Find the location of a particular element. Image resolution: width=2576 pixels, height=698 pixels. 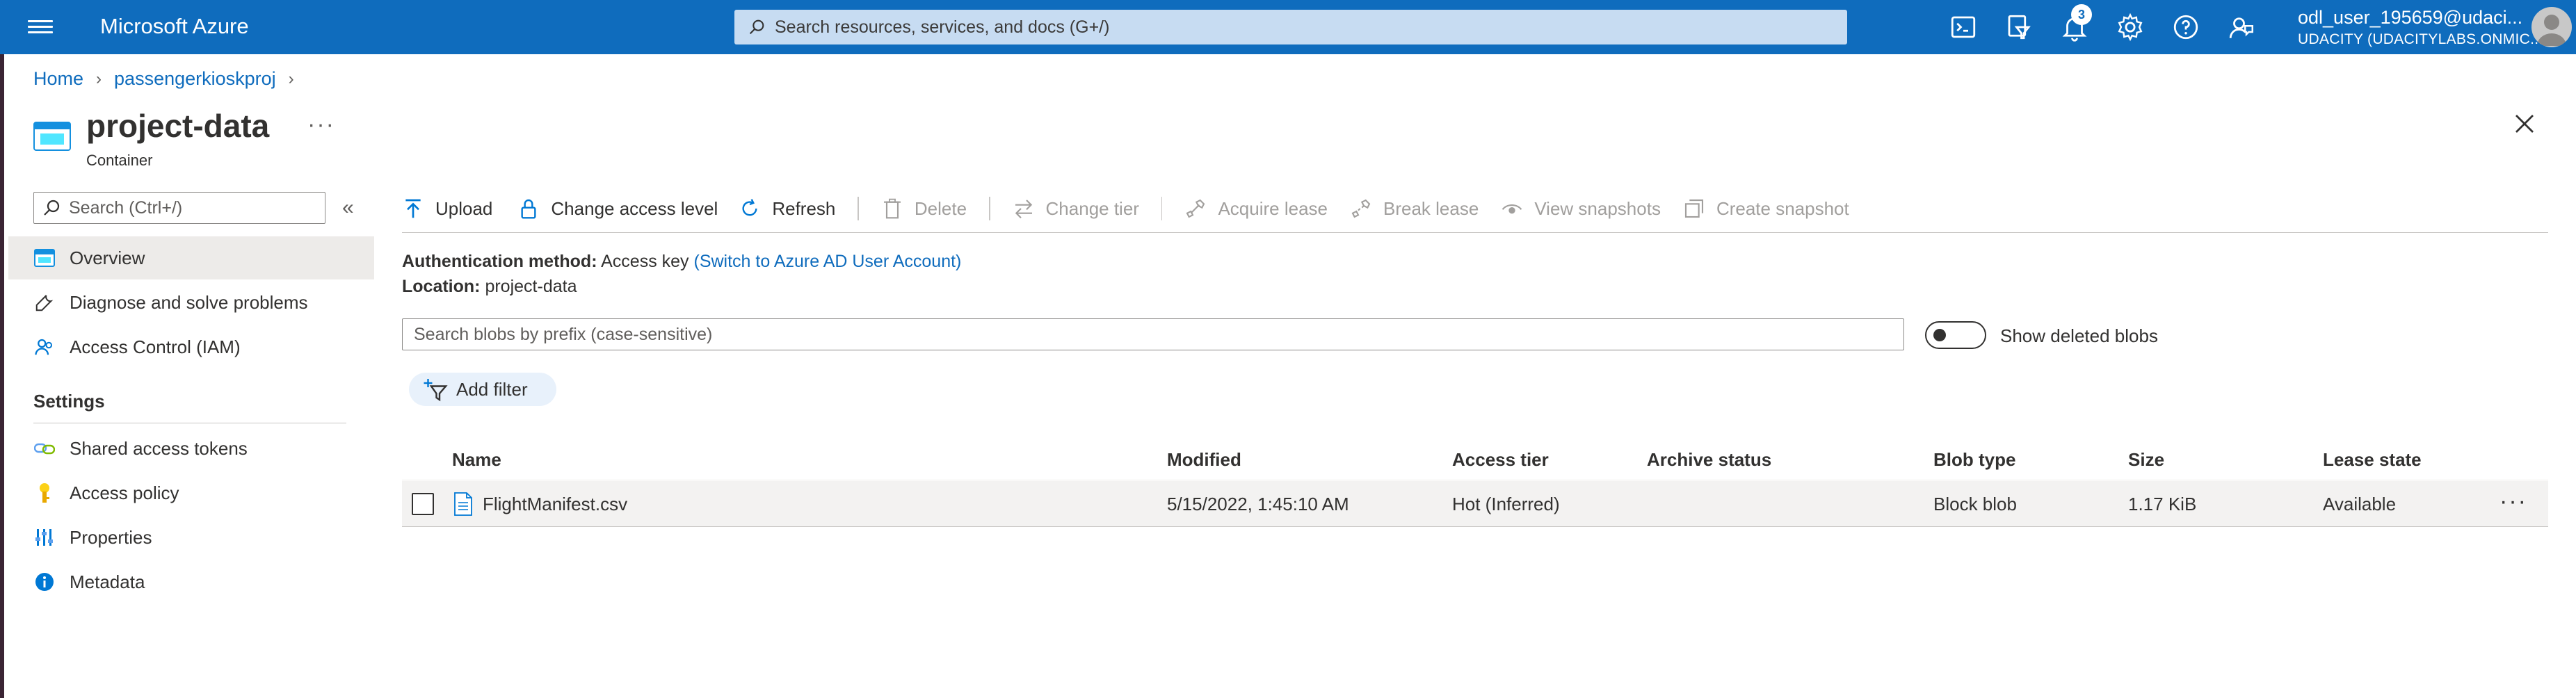

lease-icon is located at coordinates (1195, 208).